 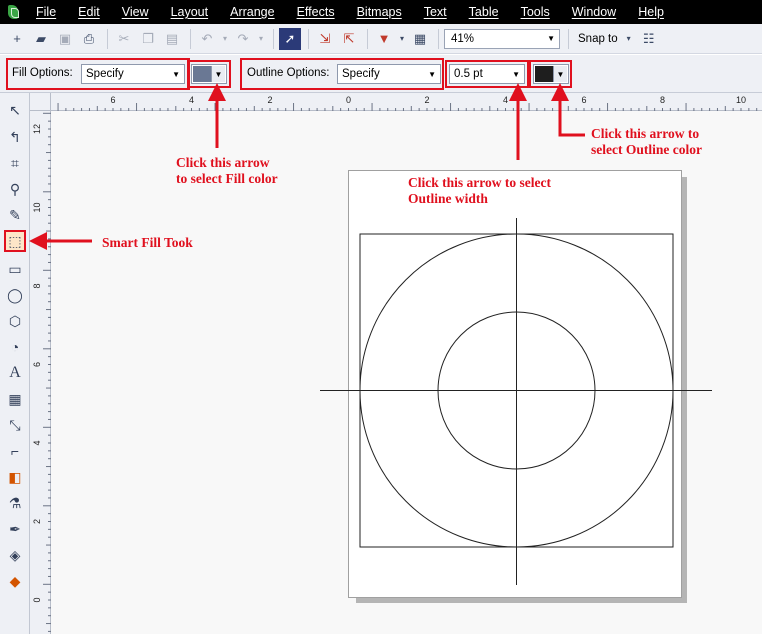 What do you see at coordinates (646, 141) in the screenshot?
I see `annotation-outline-color: Click this arrow to select Outline color` at bounding box center [646, 141].